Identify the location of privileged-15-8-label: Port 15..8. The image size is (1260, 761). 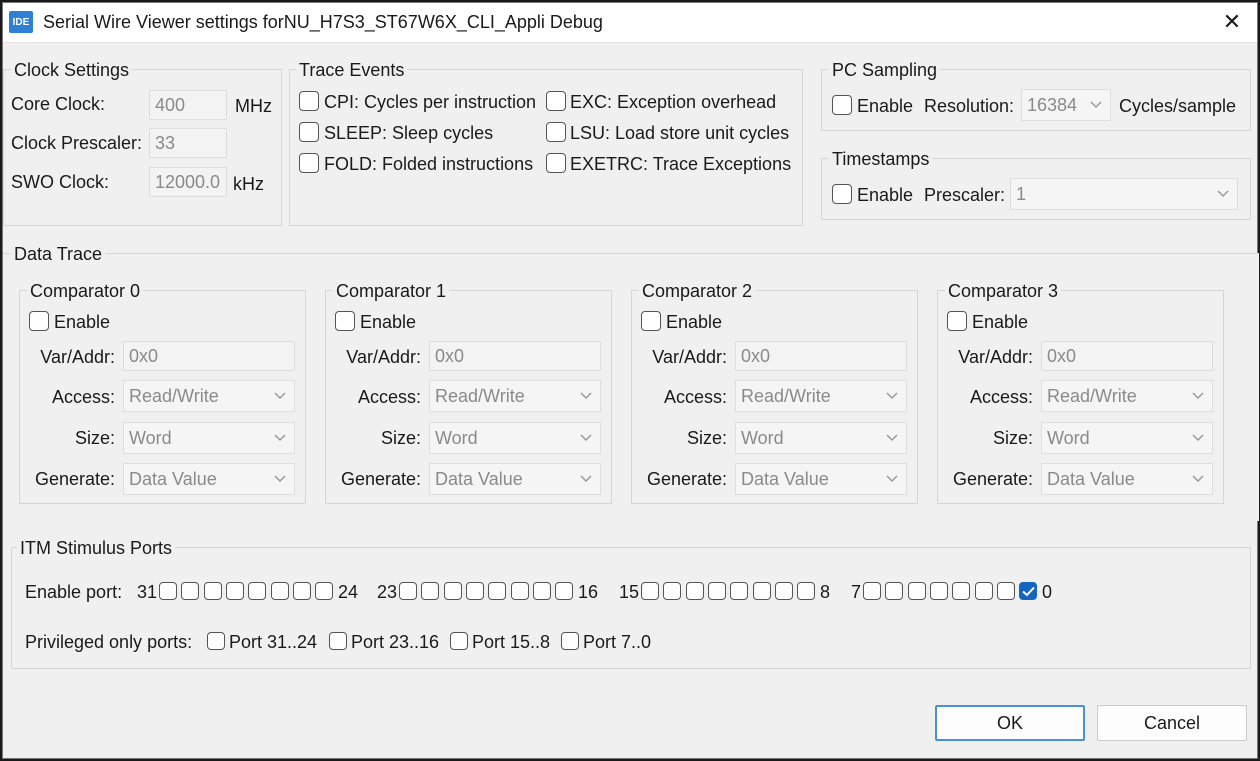
(511, 642).